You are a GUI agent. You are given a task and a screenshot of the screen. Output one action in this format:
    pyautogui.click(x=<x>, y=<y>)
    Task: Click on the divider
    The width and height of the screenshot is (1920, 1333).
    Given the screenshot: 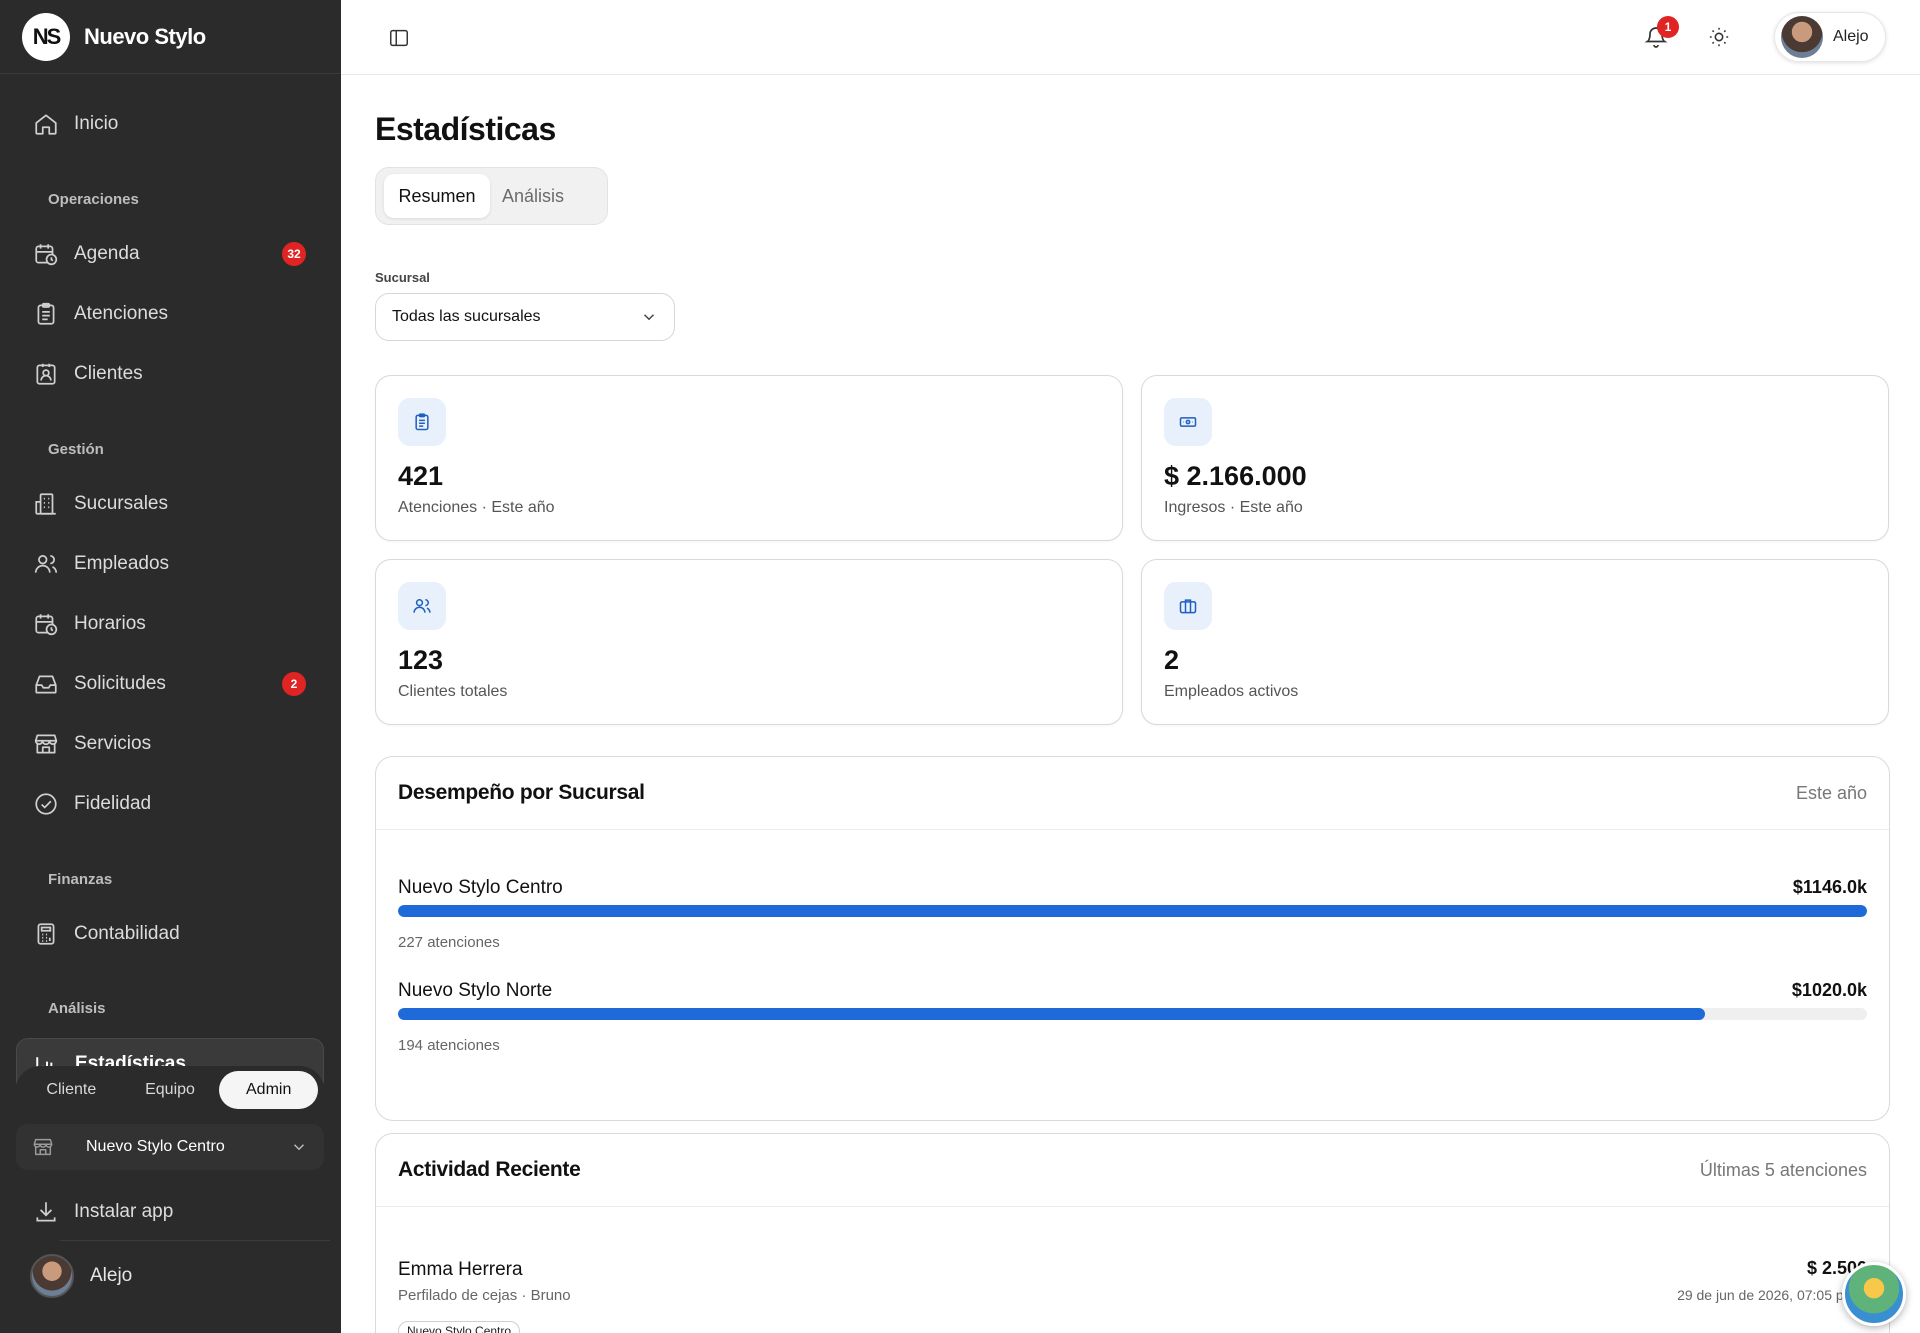 What is the action you would take?
    pyautogui.click(x=195, y=1240)
    